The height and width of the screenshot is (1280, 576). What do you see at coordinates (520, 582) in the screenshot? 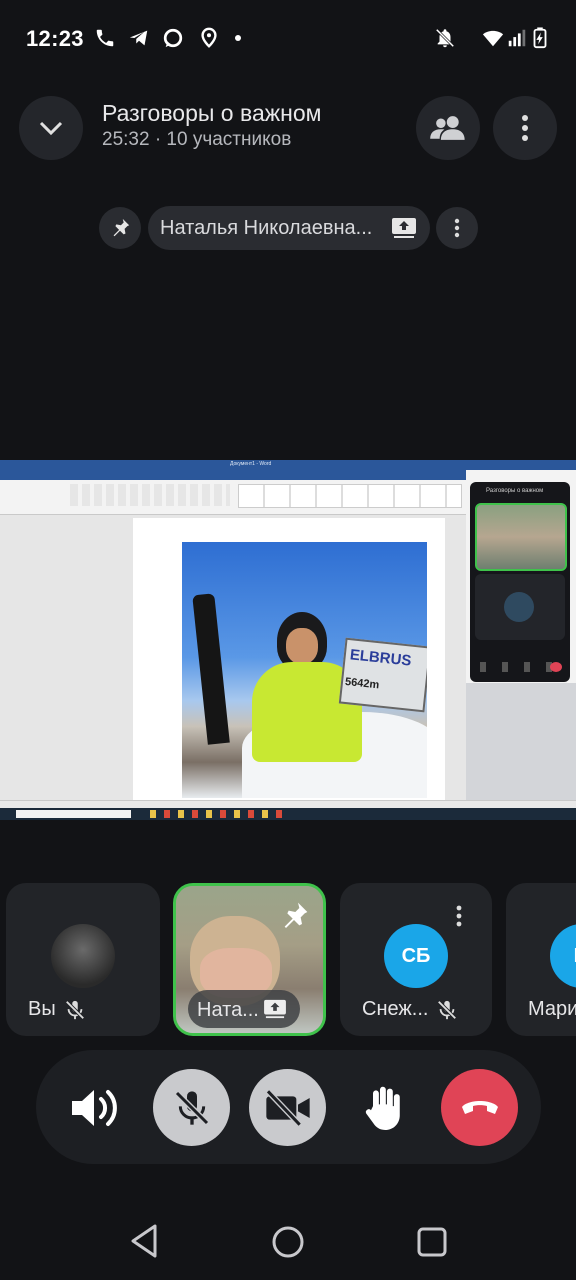
I see `mini-call-window: Разговоры о важном` at bounding box center [520, 582].